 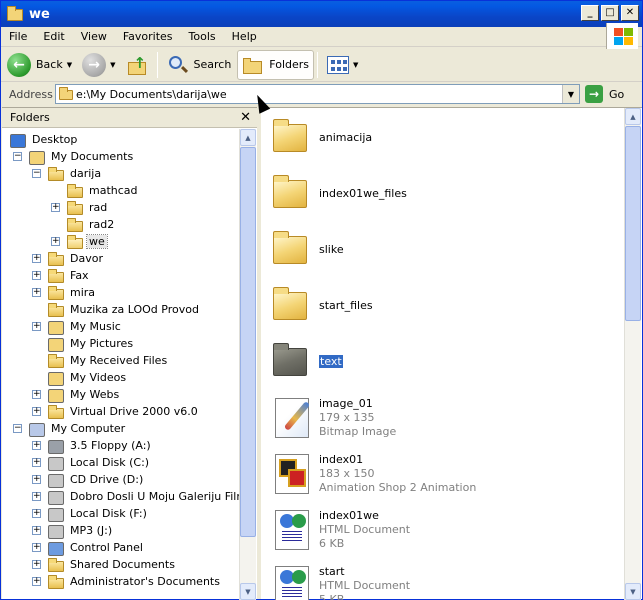 I want to click on tree-item: − My Computer, so click(x=70, y=428).